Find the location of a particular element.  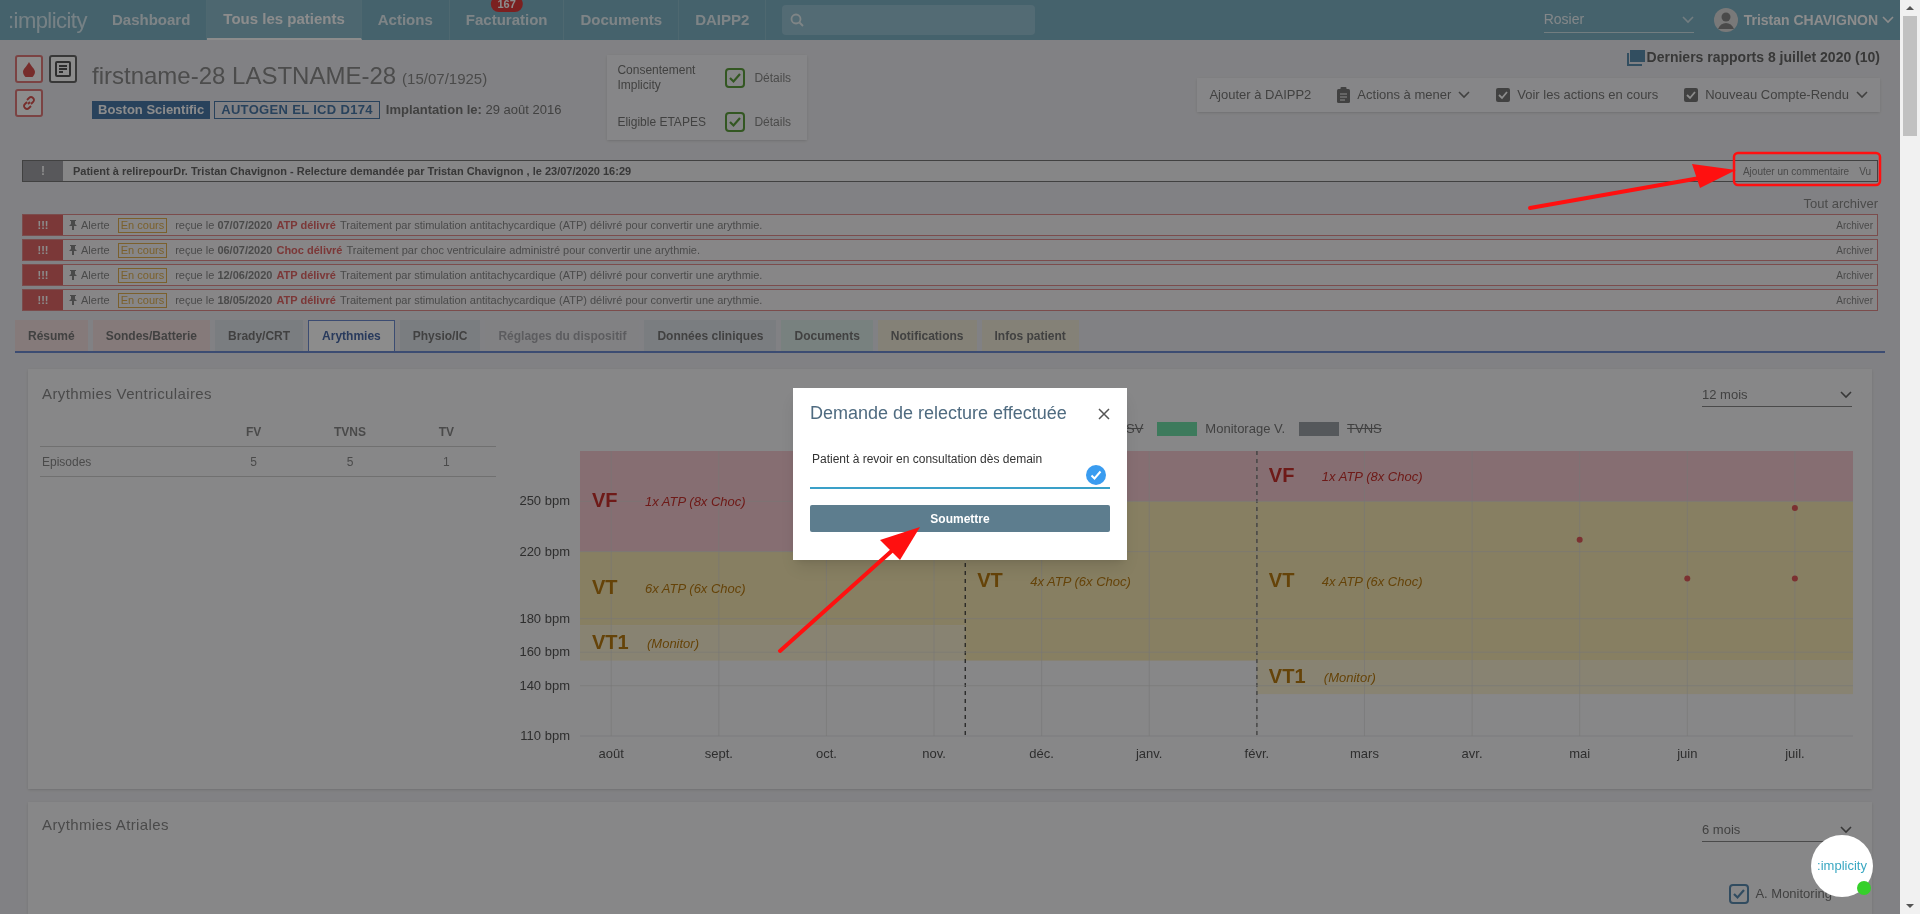

tab: Physio/IC is located at coordinates (440, 335).